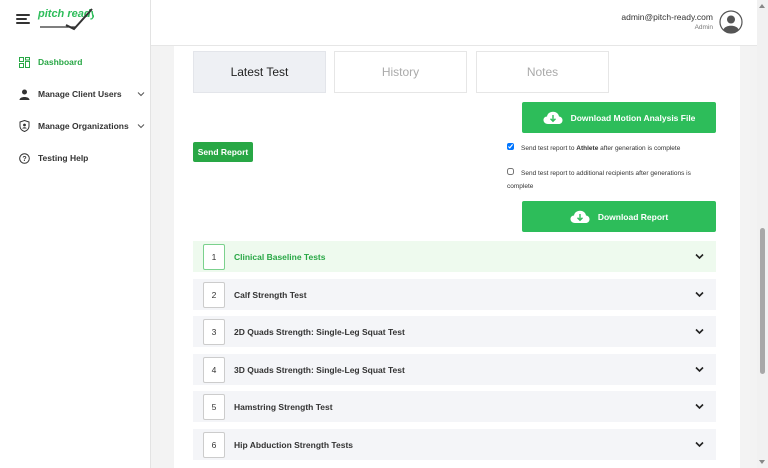  Describe the element at coordinates (223, 152) in the screenshot. I see `send-report-button: Send Report` at that location.